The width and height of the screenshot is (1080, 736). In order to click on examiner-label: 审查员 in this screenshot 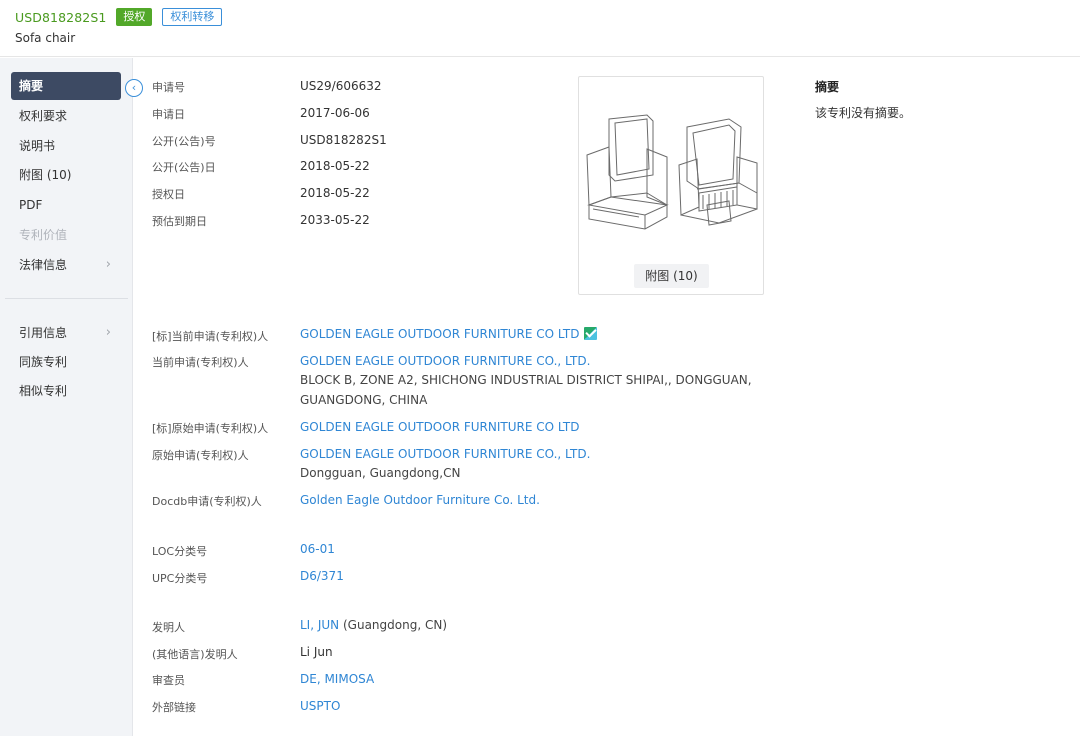, I will do `click(168, 680)`.